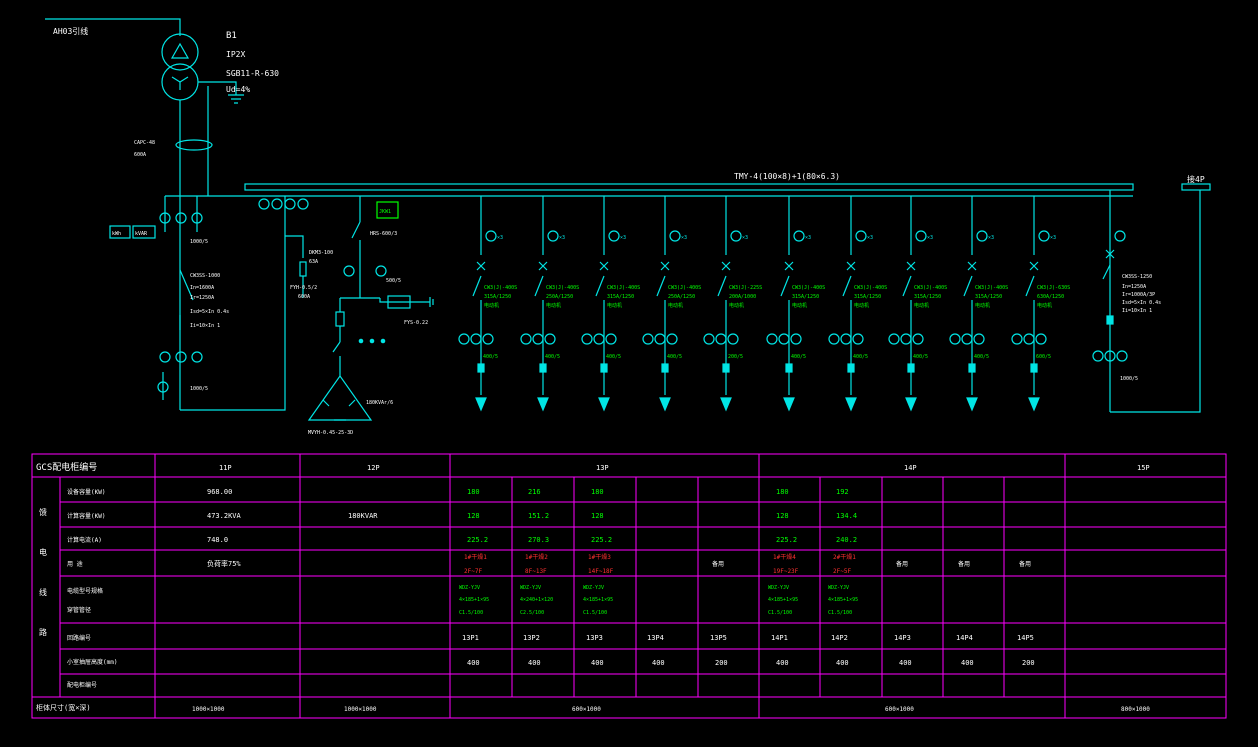  What do you see at coordinates (219, 492) in the screenshot?
I see `p11-capacity: 968.00` at bounding box center [219, 492].